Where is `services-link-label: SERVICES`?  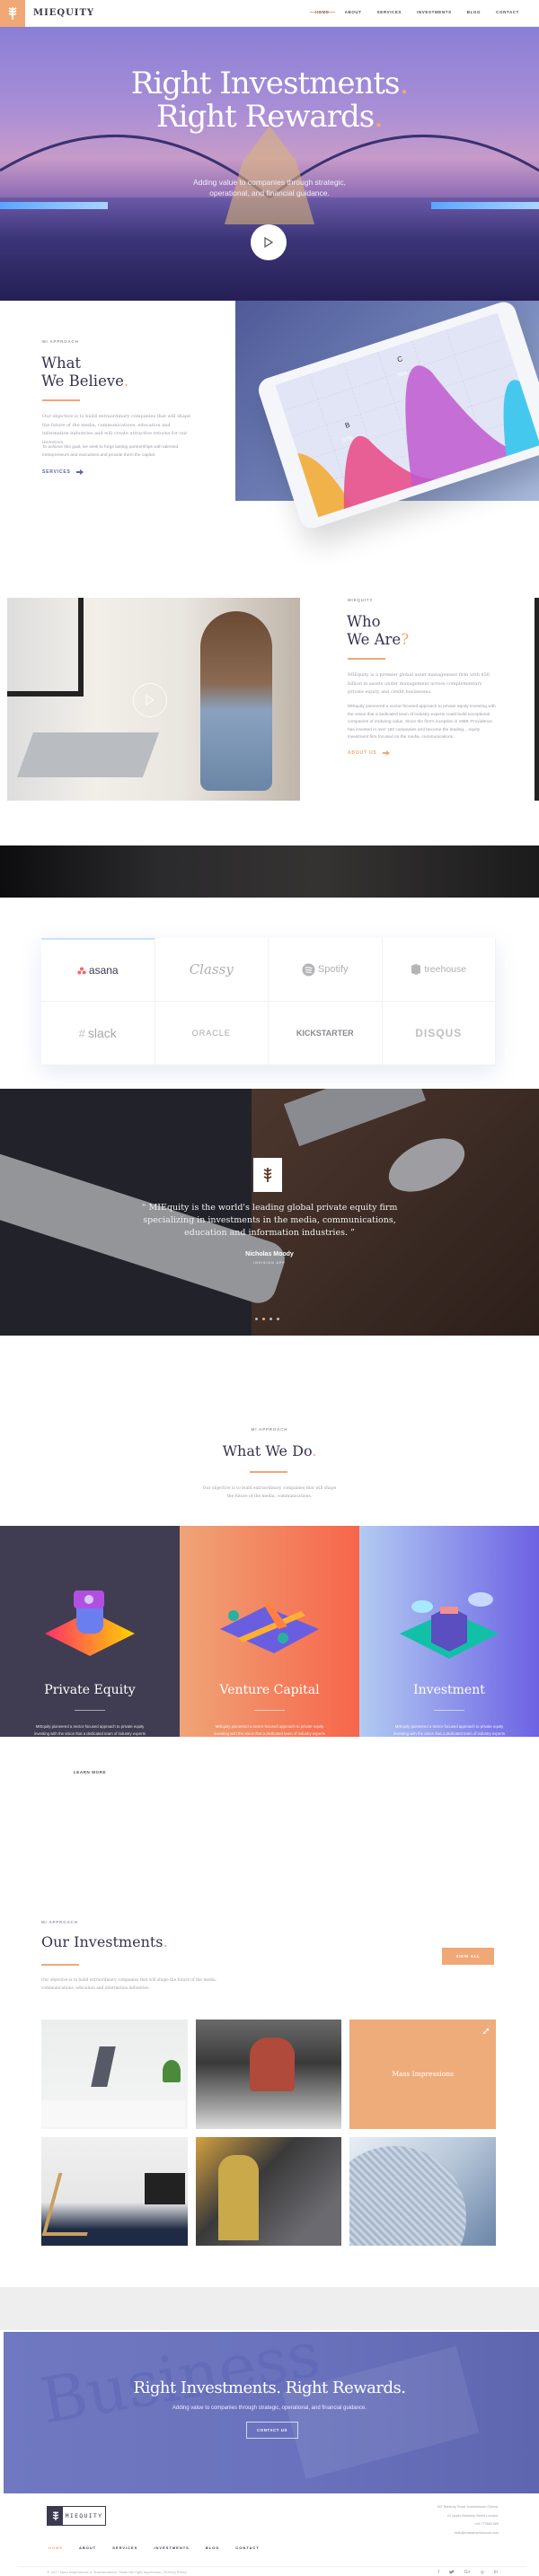 services-link-label: SERVICES is located at coordinates (56, 472).